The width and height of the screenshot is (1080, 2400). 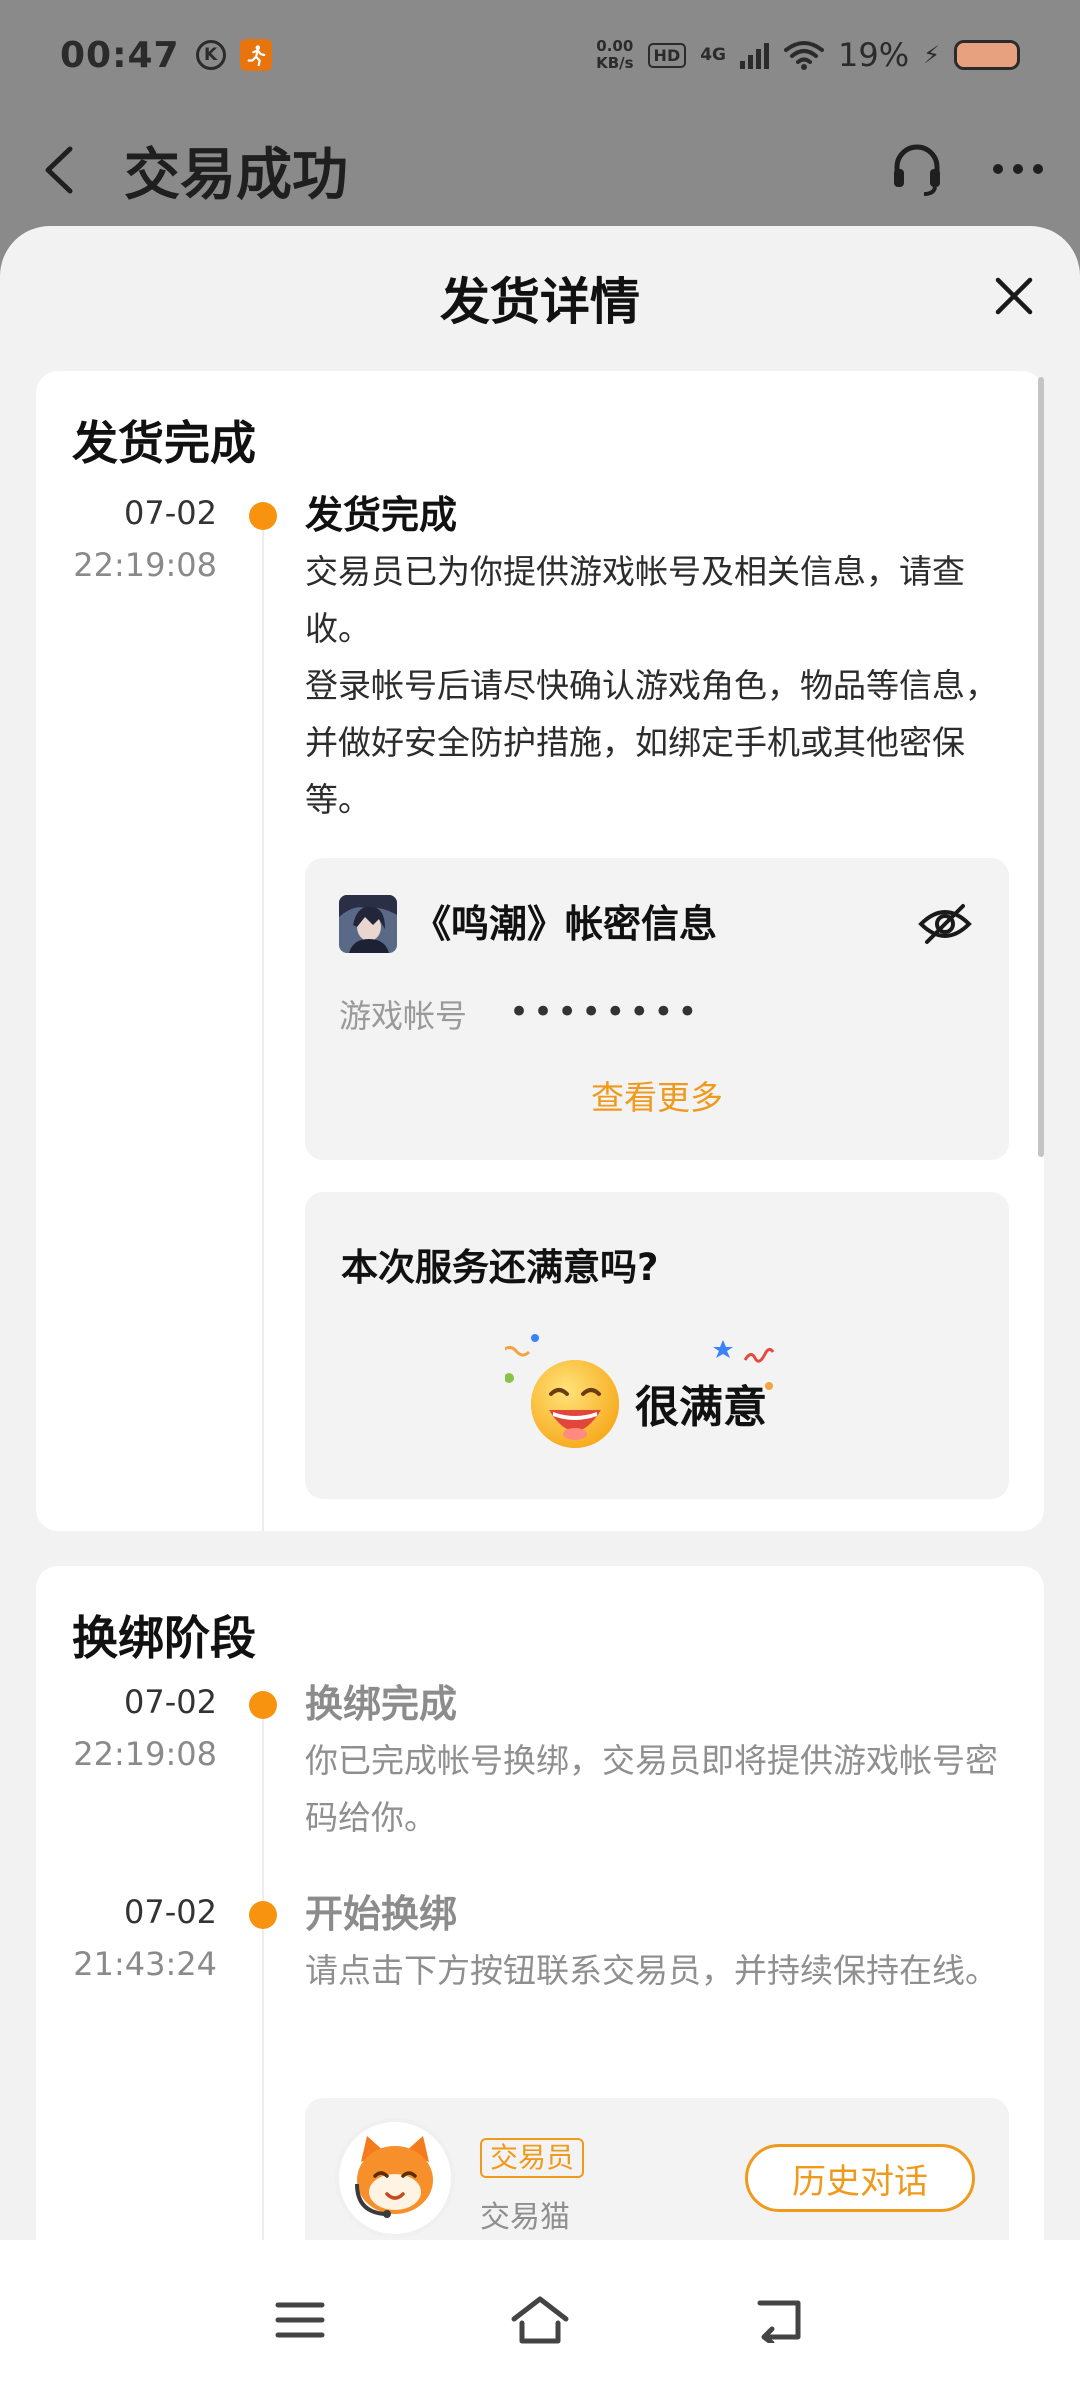 What do you see at coordinates (651, 1970) in the screenshot?
I see `event-description: 请点击下方按钮联系交易员，并持续保持在线。` at bounding box center [651, 1970].